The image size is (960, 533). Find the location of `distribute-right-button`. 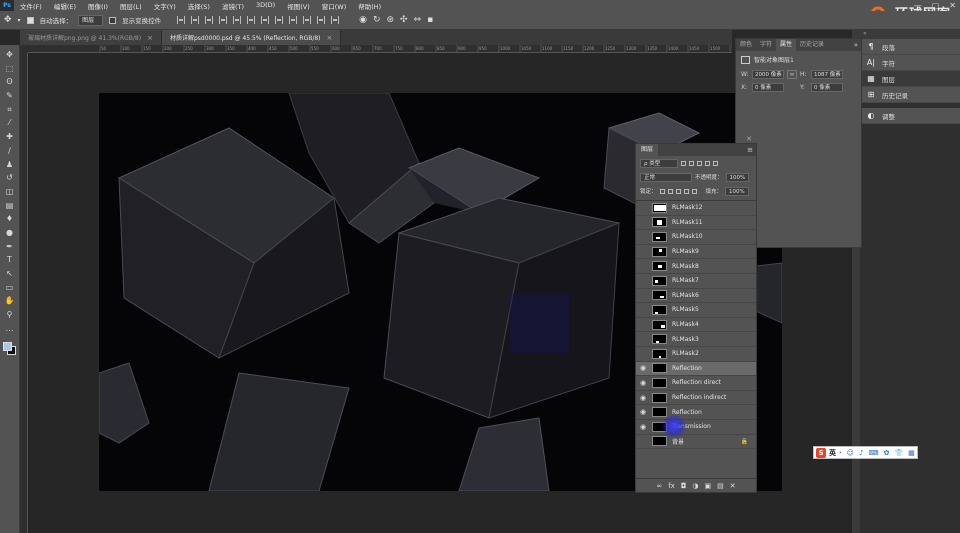

distribute-right-button is located at coordinates (335, 20).